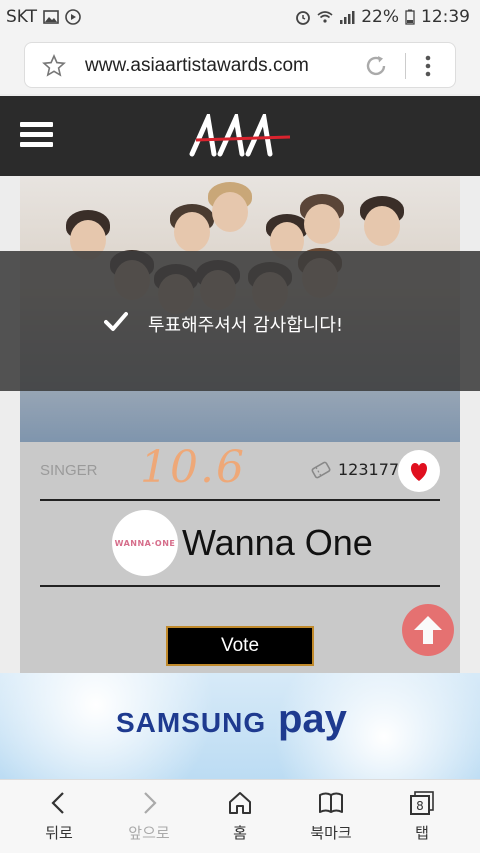 The height and width of the screenshot is (853, 480). What do you see at coordinates (240, 803) in the screenshot?
I see `home-icon` at bounding box center [240, 803].